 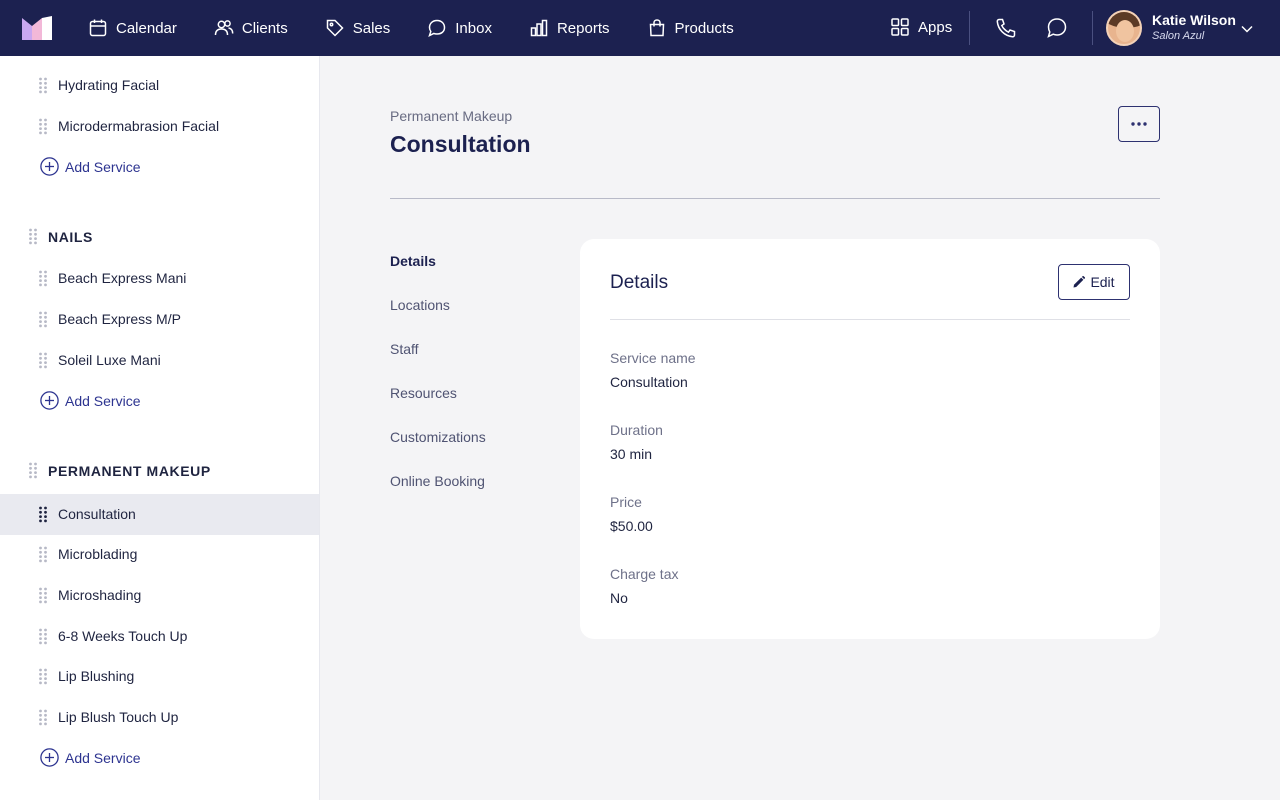 What do you see at coordinates (335, 28) in the screenshot?
I see `tag-icon` at bounding box center [335, 28].